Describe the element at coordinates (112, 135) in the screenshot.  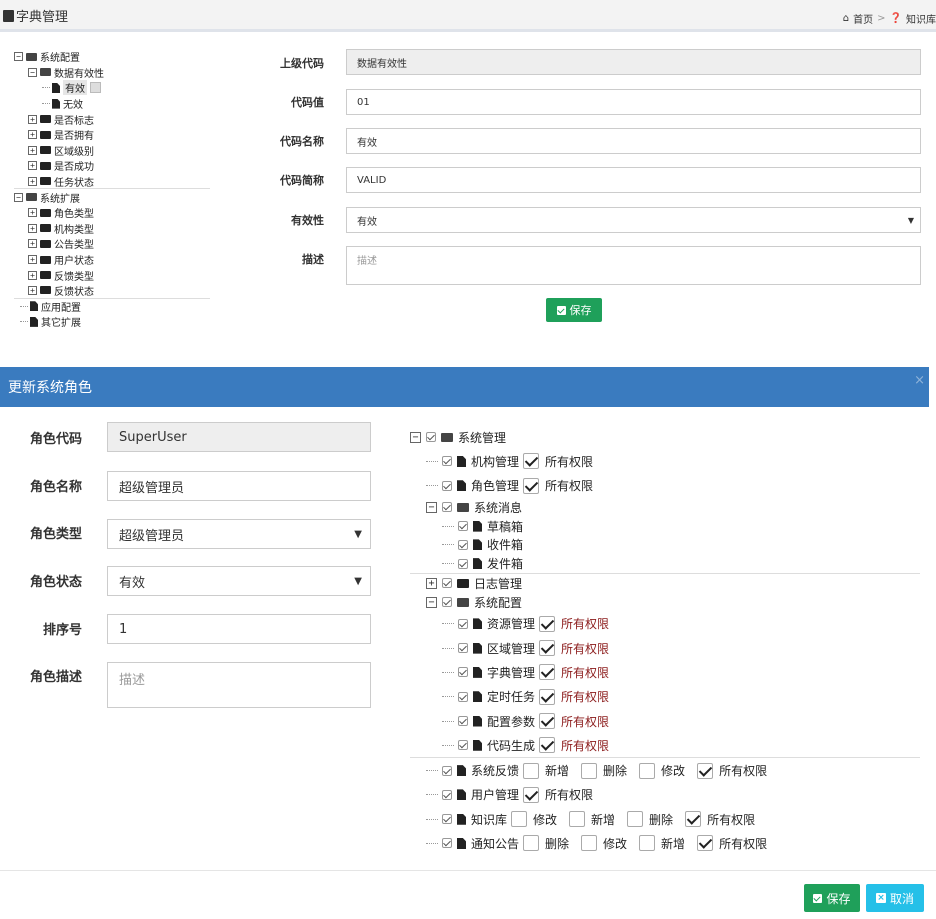
I see `tree-node: + 是否拥有` at that location.